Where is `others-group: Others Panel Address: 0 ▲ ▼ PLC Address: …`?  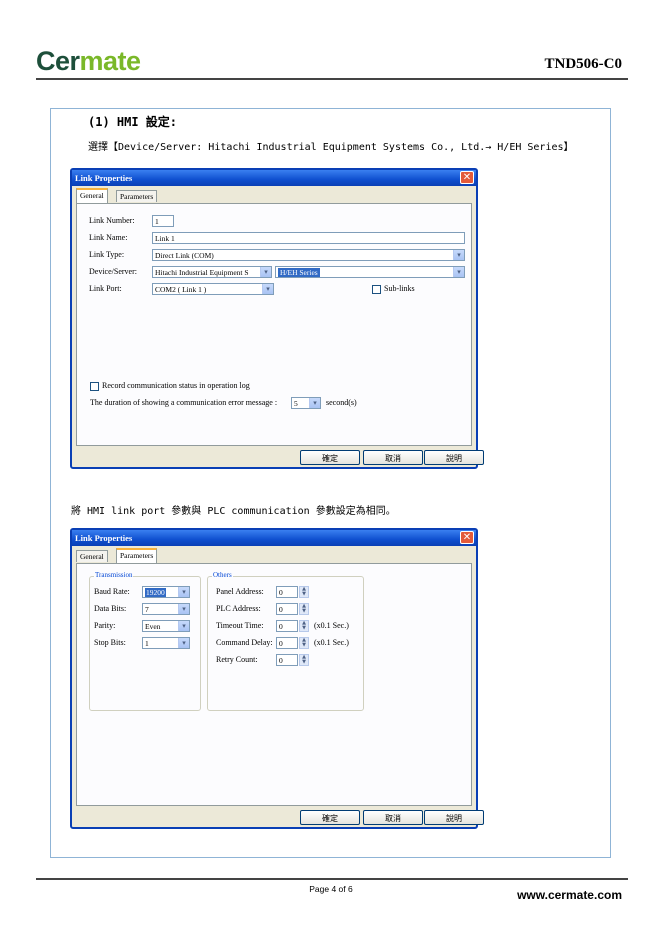
others-group: Others Panel Address: 0 ▲ ▼ PLC Address: … is located at coordinates (285, 641).